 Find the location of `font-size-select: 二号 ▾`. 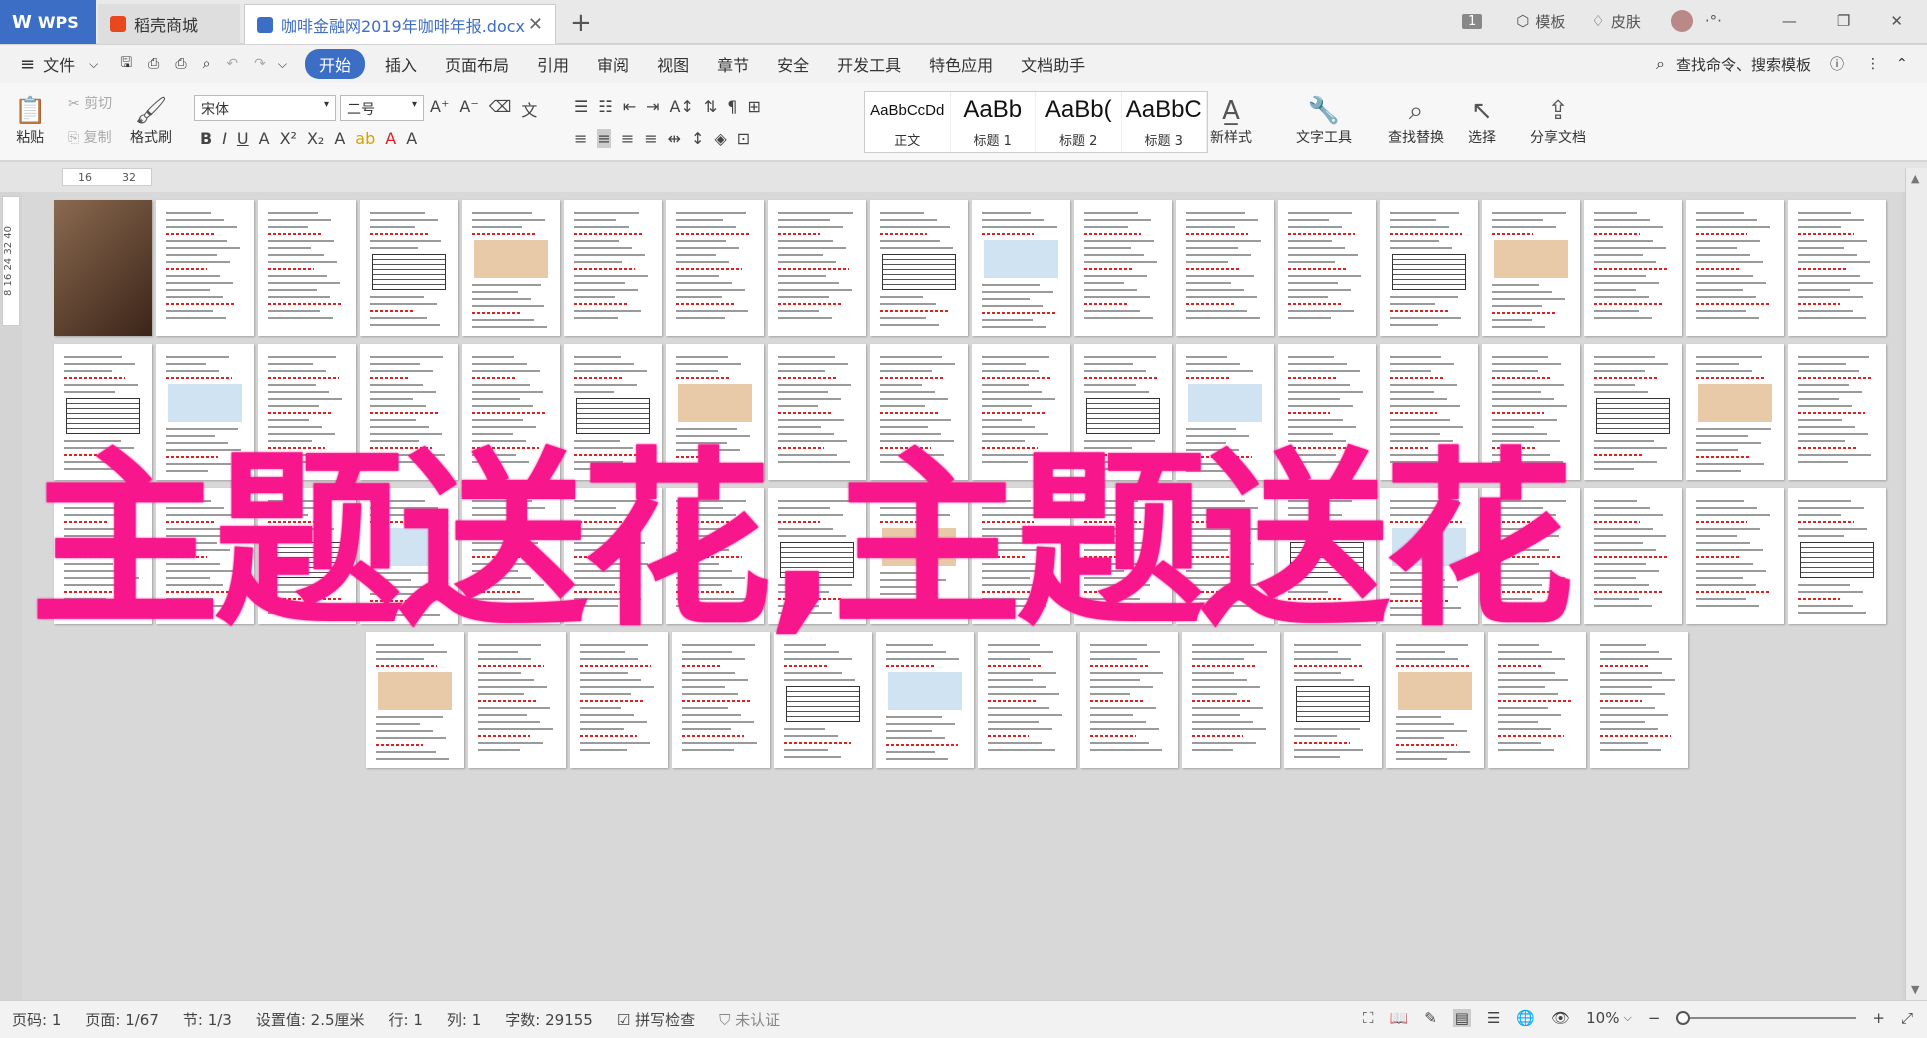

font-size-select: 二号 ▾ is located at coordinates (382, 108).